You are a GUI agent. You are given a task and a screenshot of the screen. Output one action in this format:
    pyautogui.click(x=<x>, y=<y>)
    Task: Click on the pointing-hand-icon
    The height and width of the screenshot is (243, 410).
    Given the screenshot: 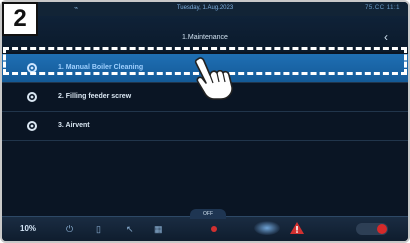 What is the action you would take?
    pyautogui.click(x=213, y=78)
    